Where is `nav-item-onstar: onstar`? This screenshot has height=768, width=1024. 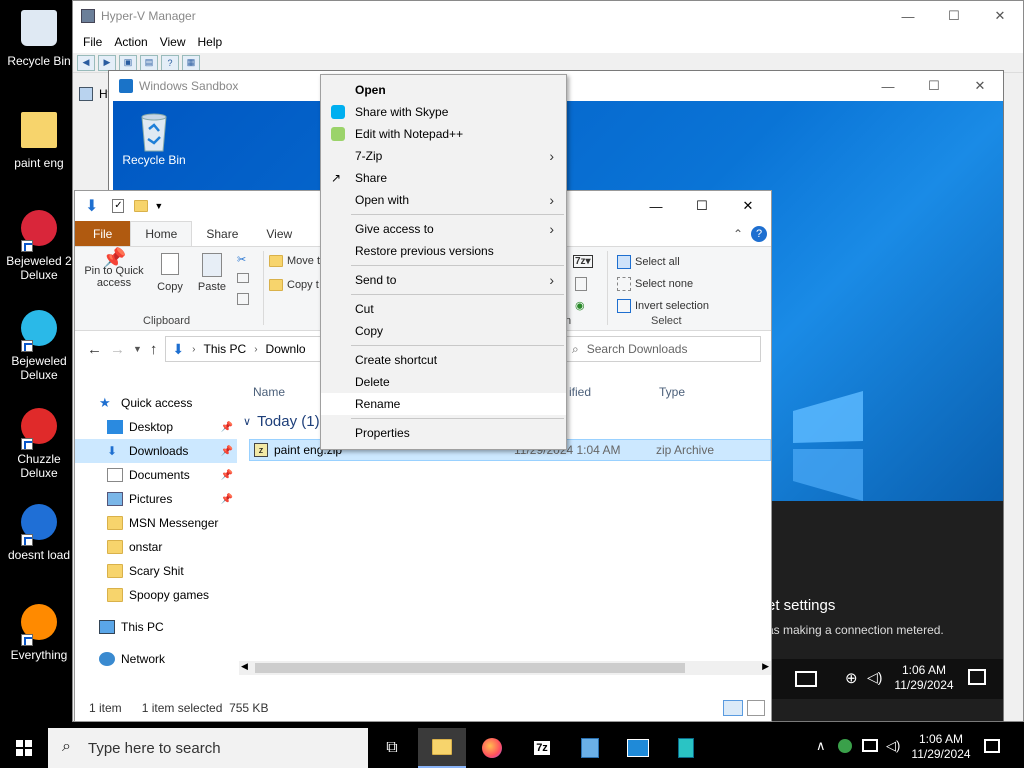
nav-item-onstar: onstar is located at coordinates (156, 547).